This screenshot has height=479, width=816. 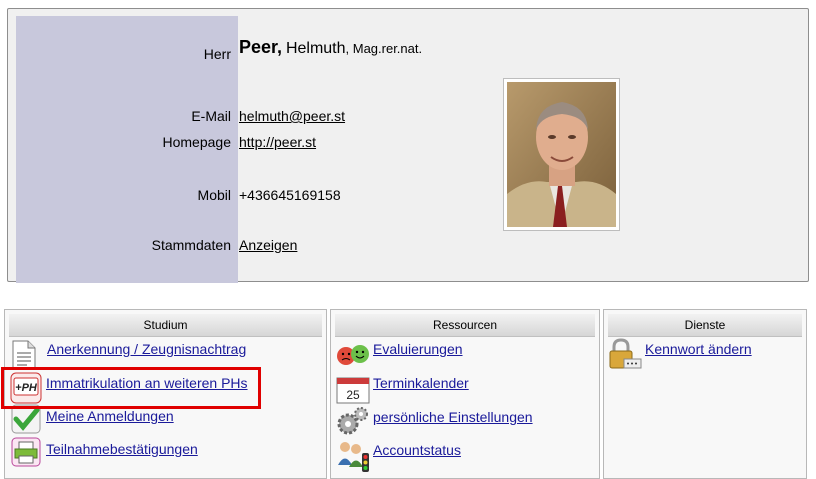 What do you see at coordinates (384, 48) in the screenshot?
I see `academic-title: , Mag.rer.nat.` at bounding box center [384, 48].